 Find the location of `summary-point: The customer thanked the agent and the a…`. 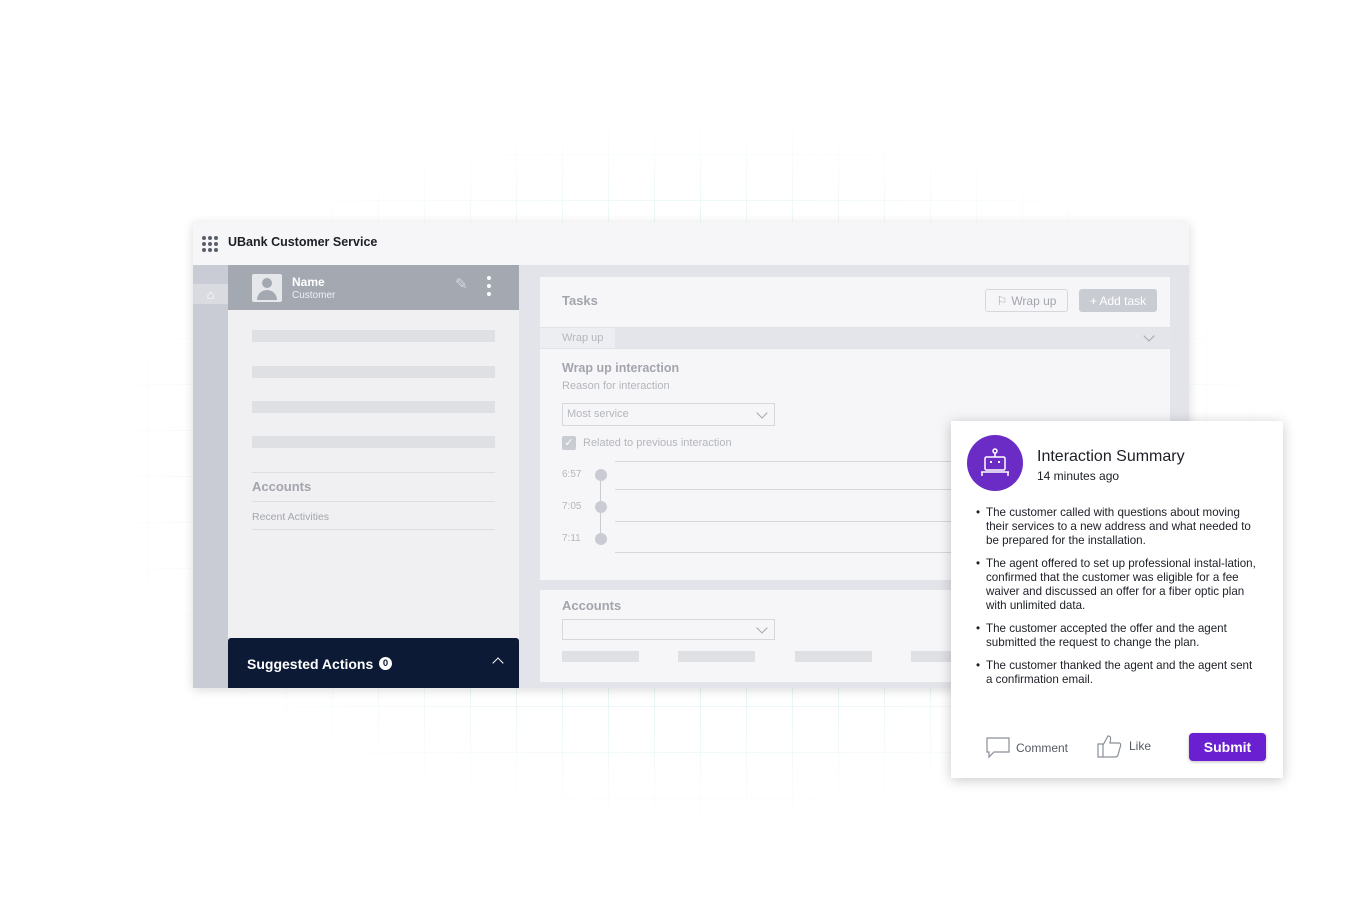

summary-point: The customer thanked the agent and the a… is located at coordinates (1118, 673).